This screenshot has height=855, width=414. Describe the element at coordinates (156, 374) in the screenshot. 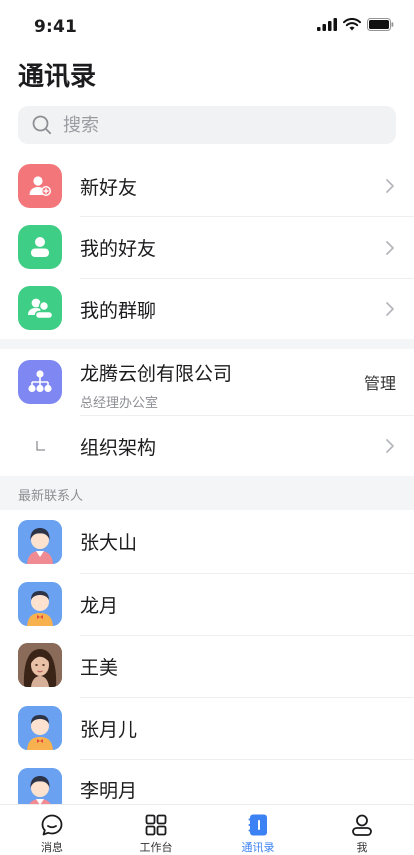

I see `company-name: 龙腾云创有限公司` at that location.